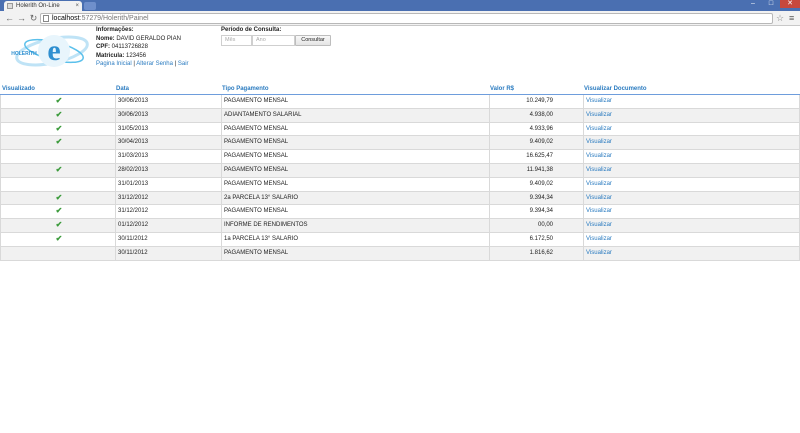  I want to click on valor-cell: 16.625,47, so click(536, 156).